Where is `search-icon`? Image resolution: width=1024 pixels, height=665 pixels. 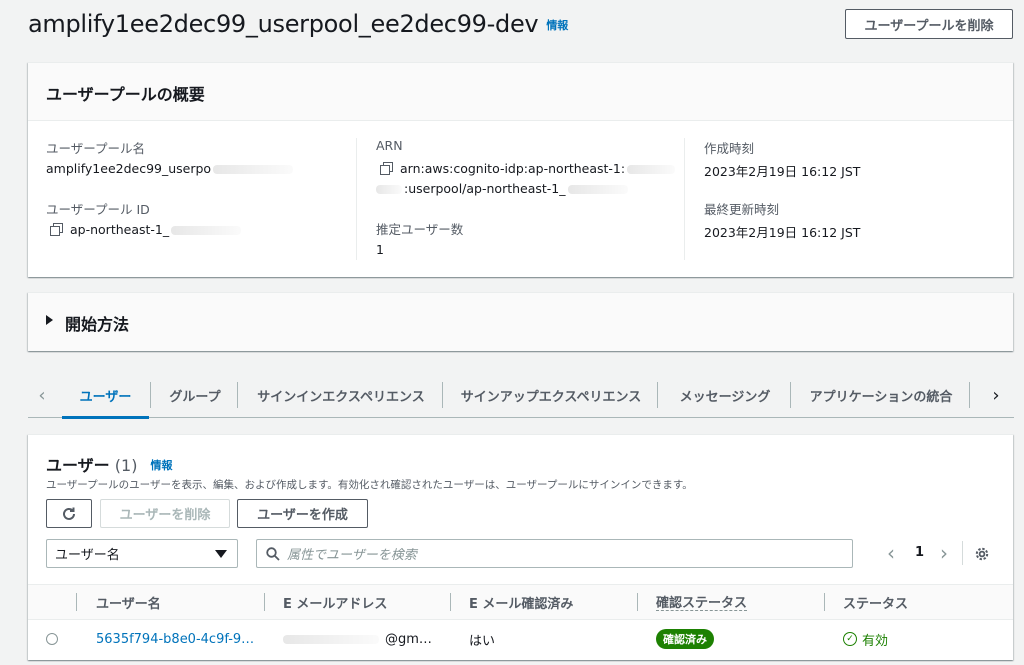
search-icon is located at coordinates (273, 554).